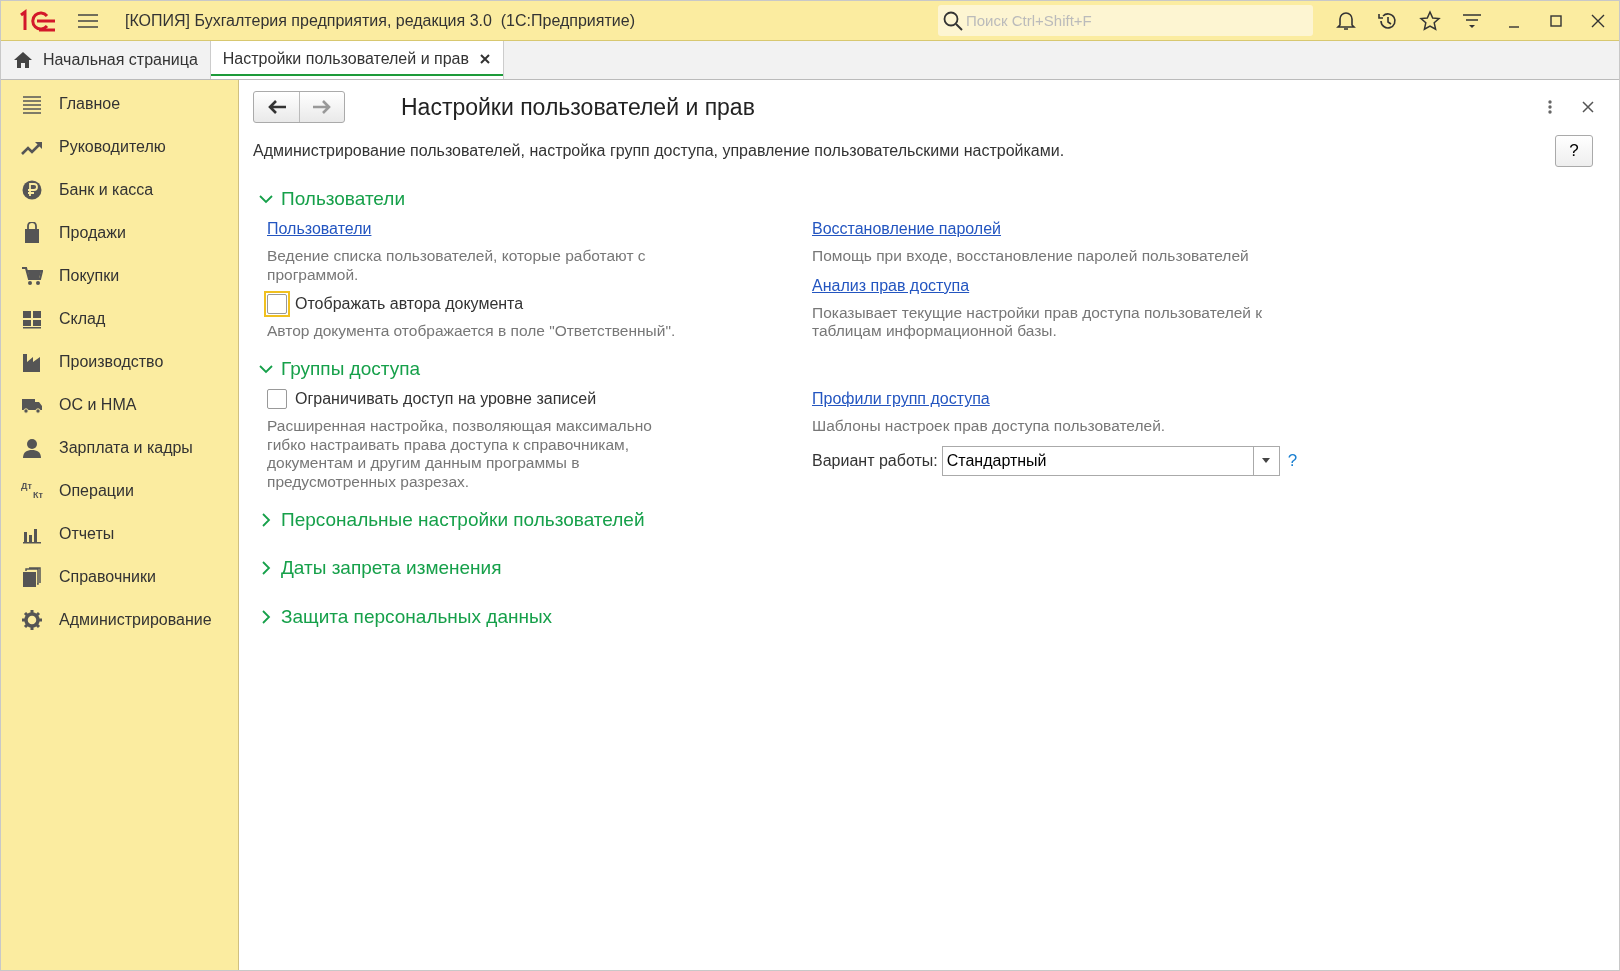  I want to click on field-label: Вариант работы:, so click(875, 460).